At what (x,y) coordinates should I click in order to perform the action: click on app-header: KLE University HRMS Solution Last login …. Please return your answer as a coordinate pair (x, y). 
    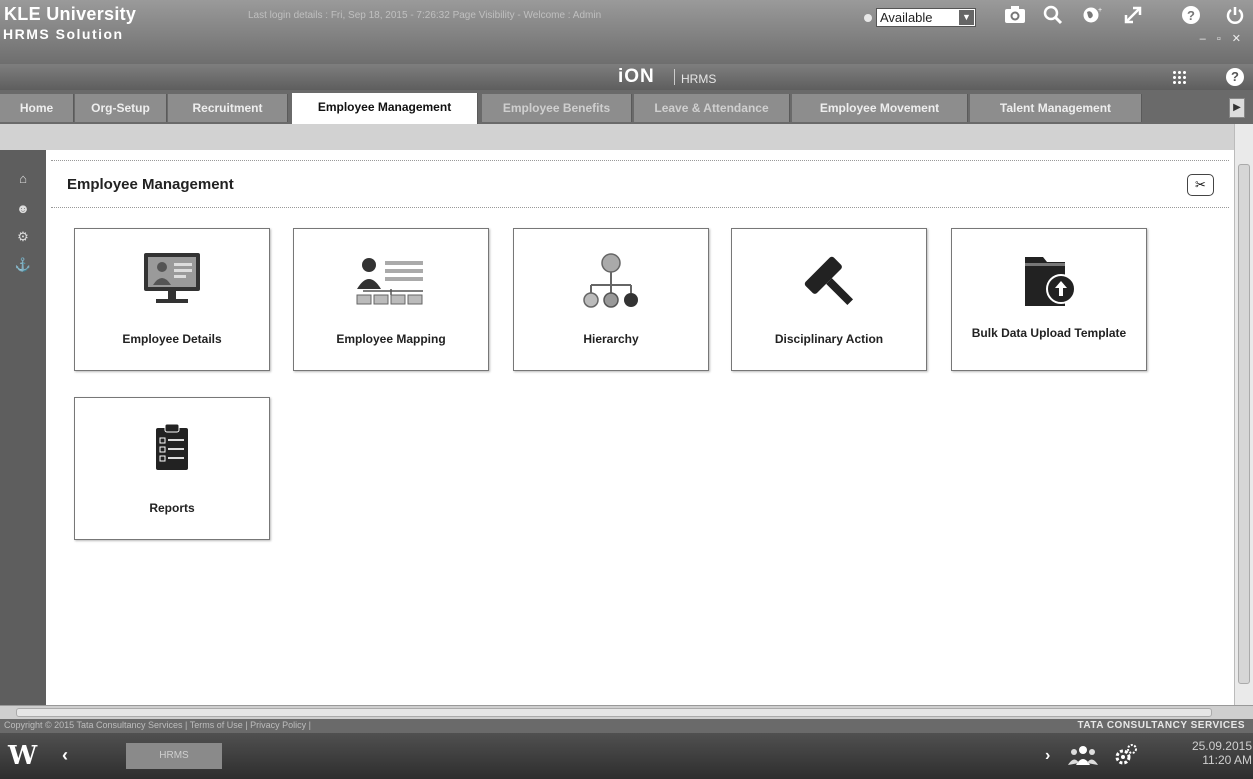
    Looking at the image, I should click on (626, 32).